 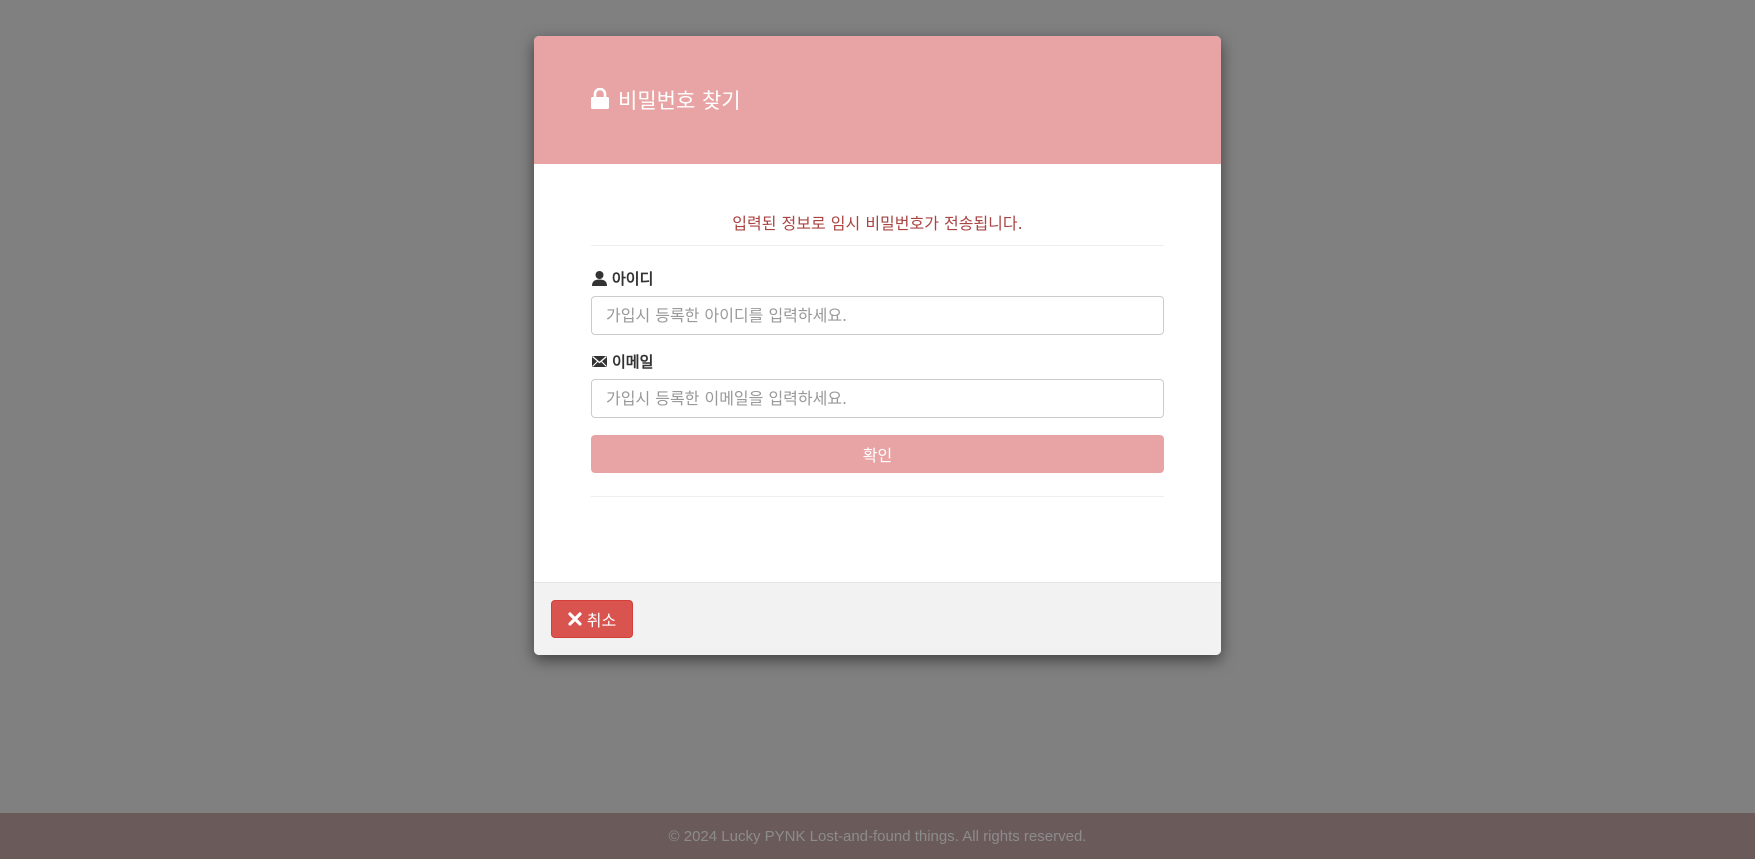 What do you see at coordinates (877, 618) in the screenshot?
I see `modal-footer: 취소` at bounding box center [877, 618].